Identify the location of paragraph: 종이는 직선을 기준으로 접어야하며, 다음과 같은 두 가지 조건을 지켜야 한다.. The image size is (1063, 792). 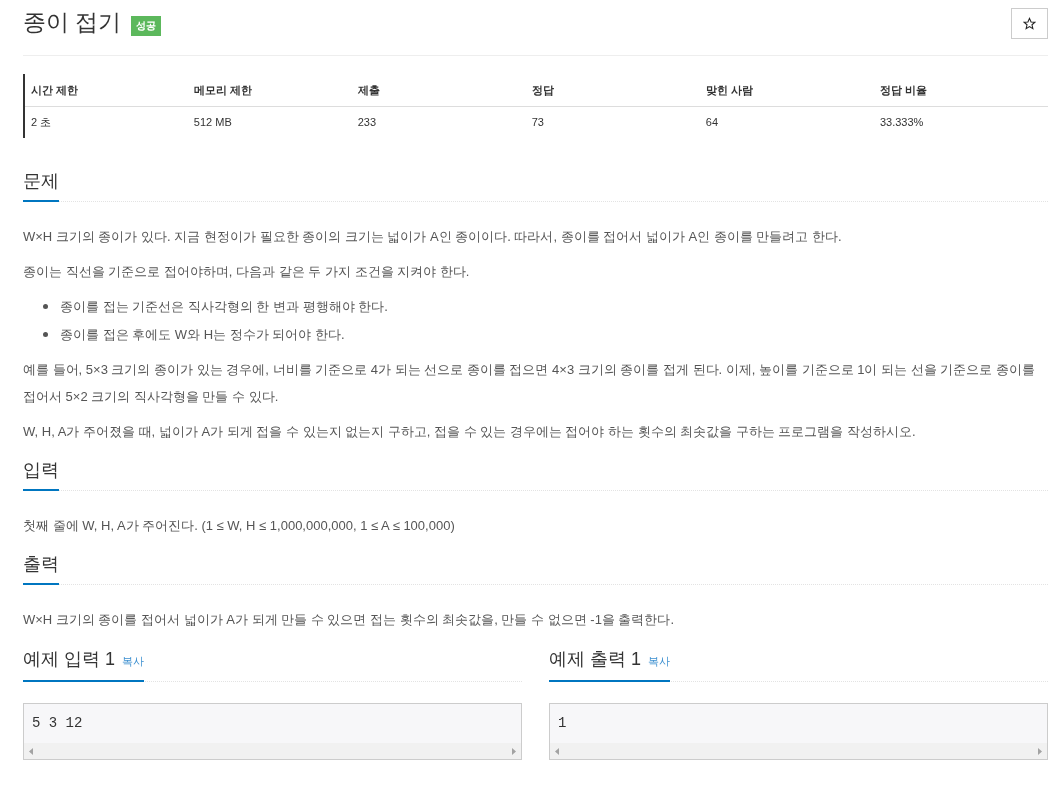
(247, 272).